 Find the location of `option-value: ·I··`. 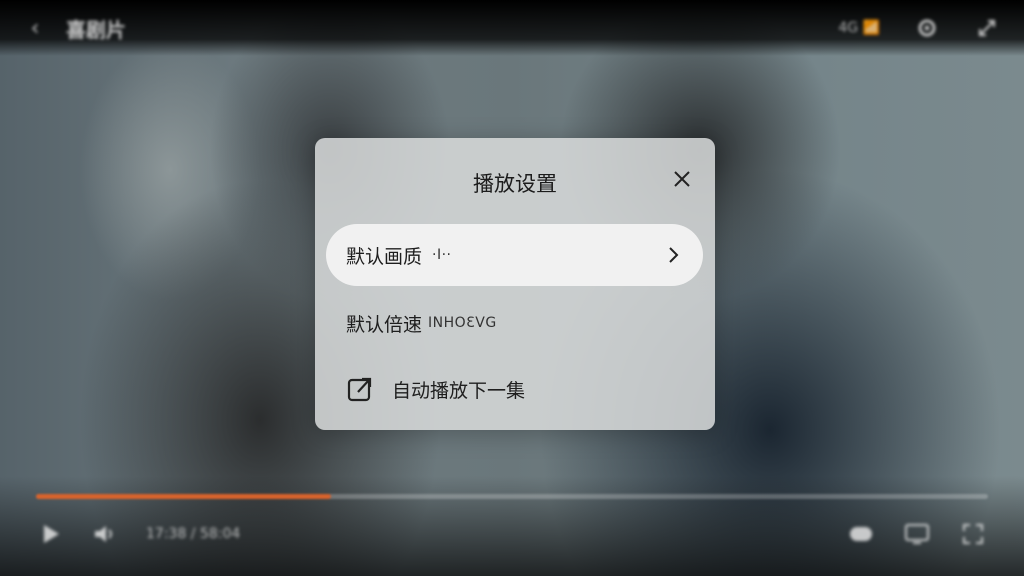

option-value: ·I·· is located at coordinates (442, 255).